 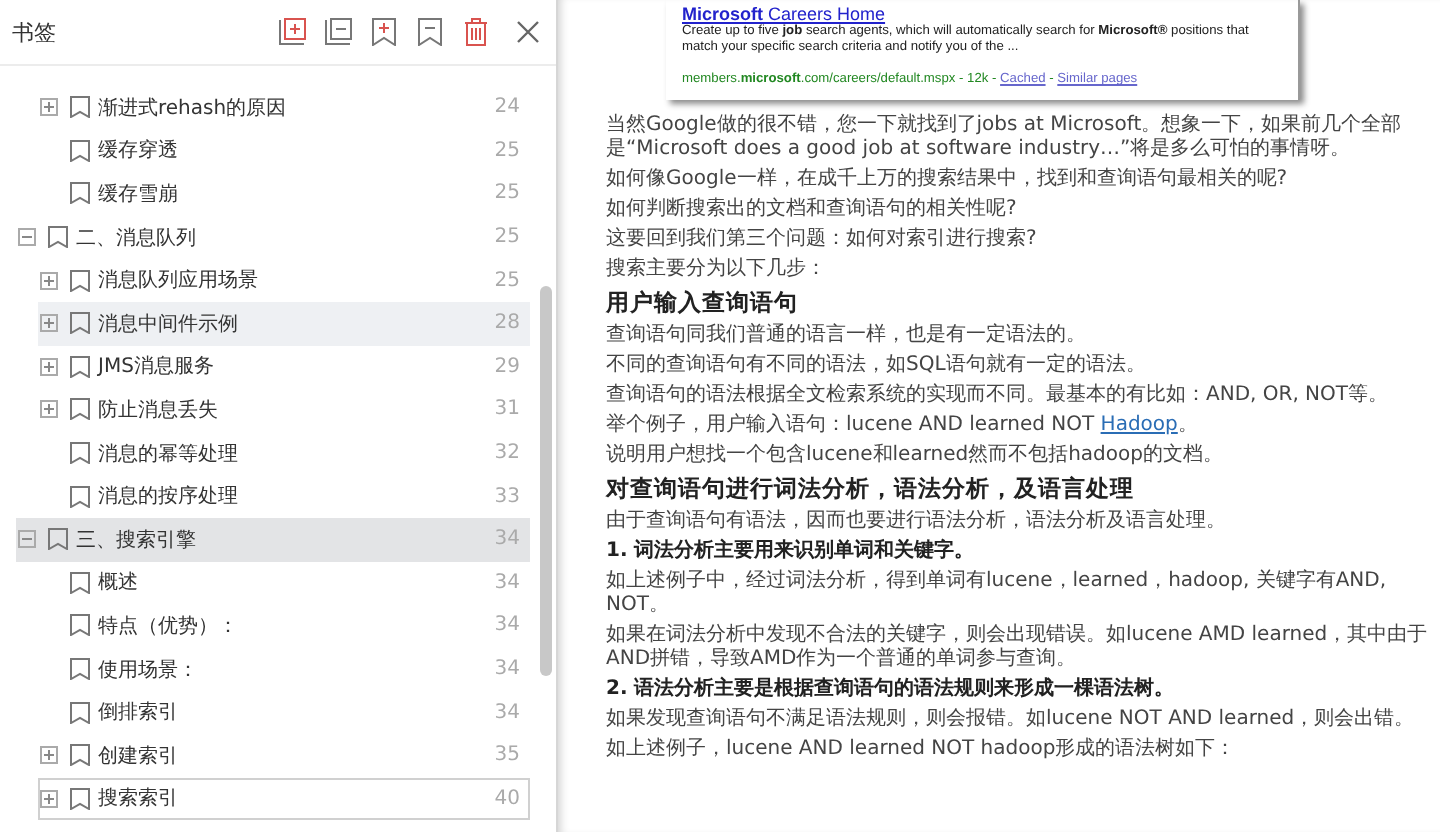 What do you see at coordinates (284, 626) in the screenshot?
I see `bookmark-item: 特点（优势）： 34` at bounding box center [284, 626].